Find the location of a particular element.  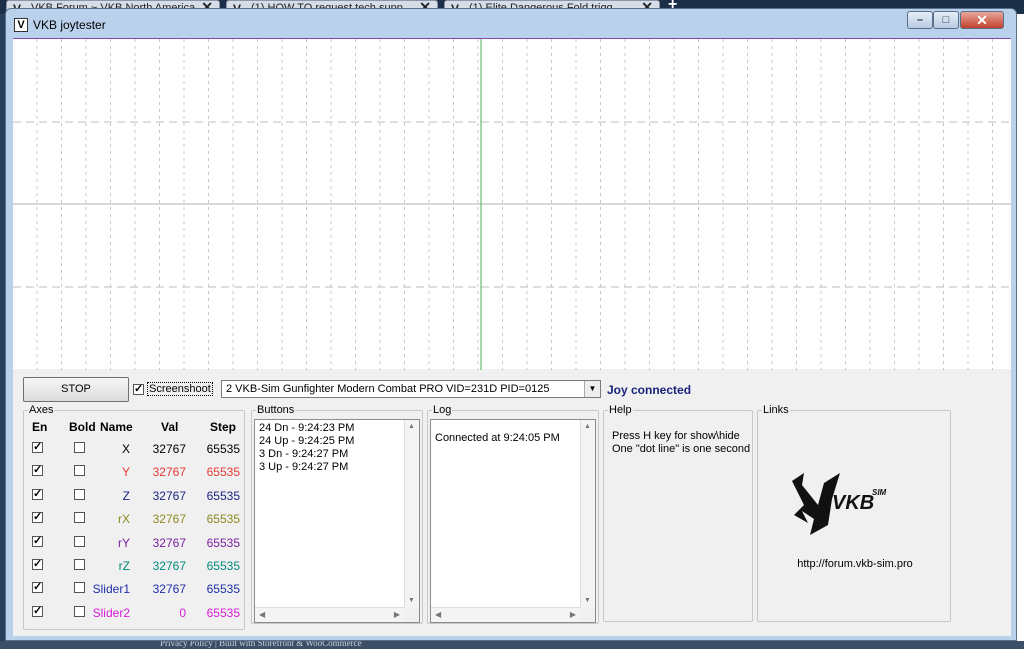

screenshoot-checkbox: Screenshoot is located at coordinates (173, 389).